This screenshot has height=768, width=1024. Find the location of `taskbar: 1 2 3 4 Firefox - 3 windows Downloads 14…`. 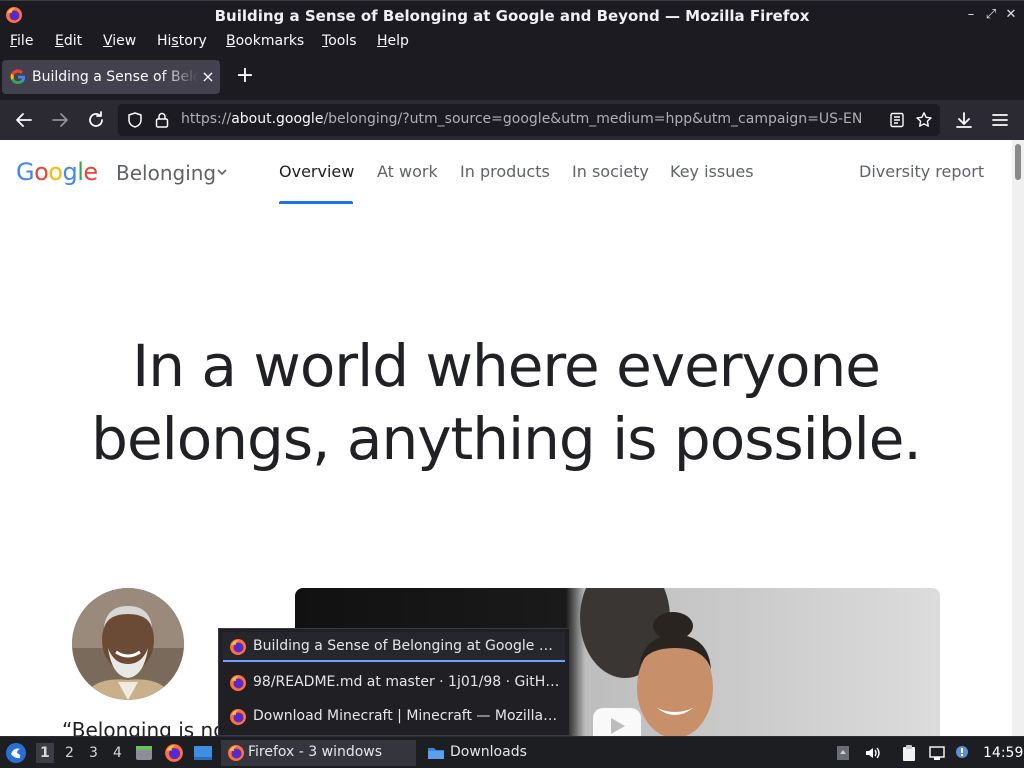

taskbar: 1 2 3 4 Firefox - 3 windows Downloads 14… is located at coordinates (512, 752).